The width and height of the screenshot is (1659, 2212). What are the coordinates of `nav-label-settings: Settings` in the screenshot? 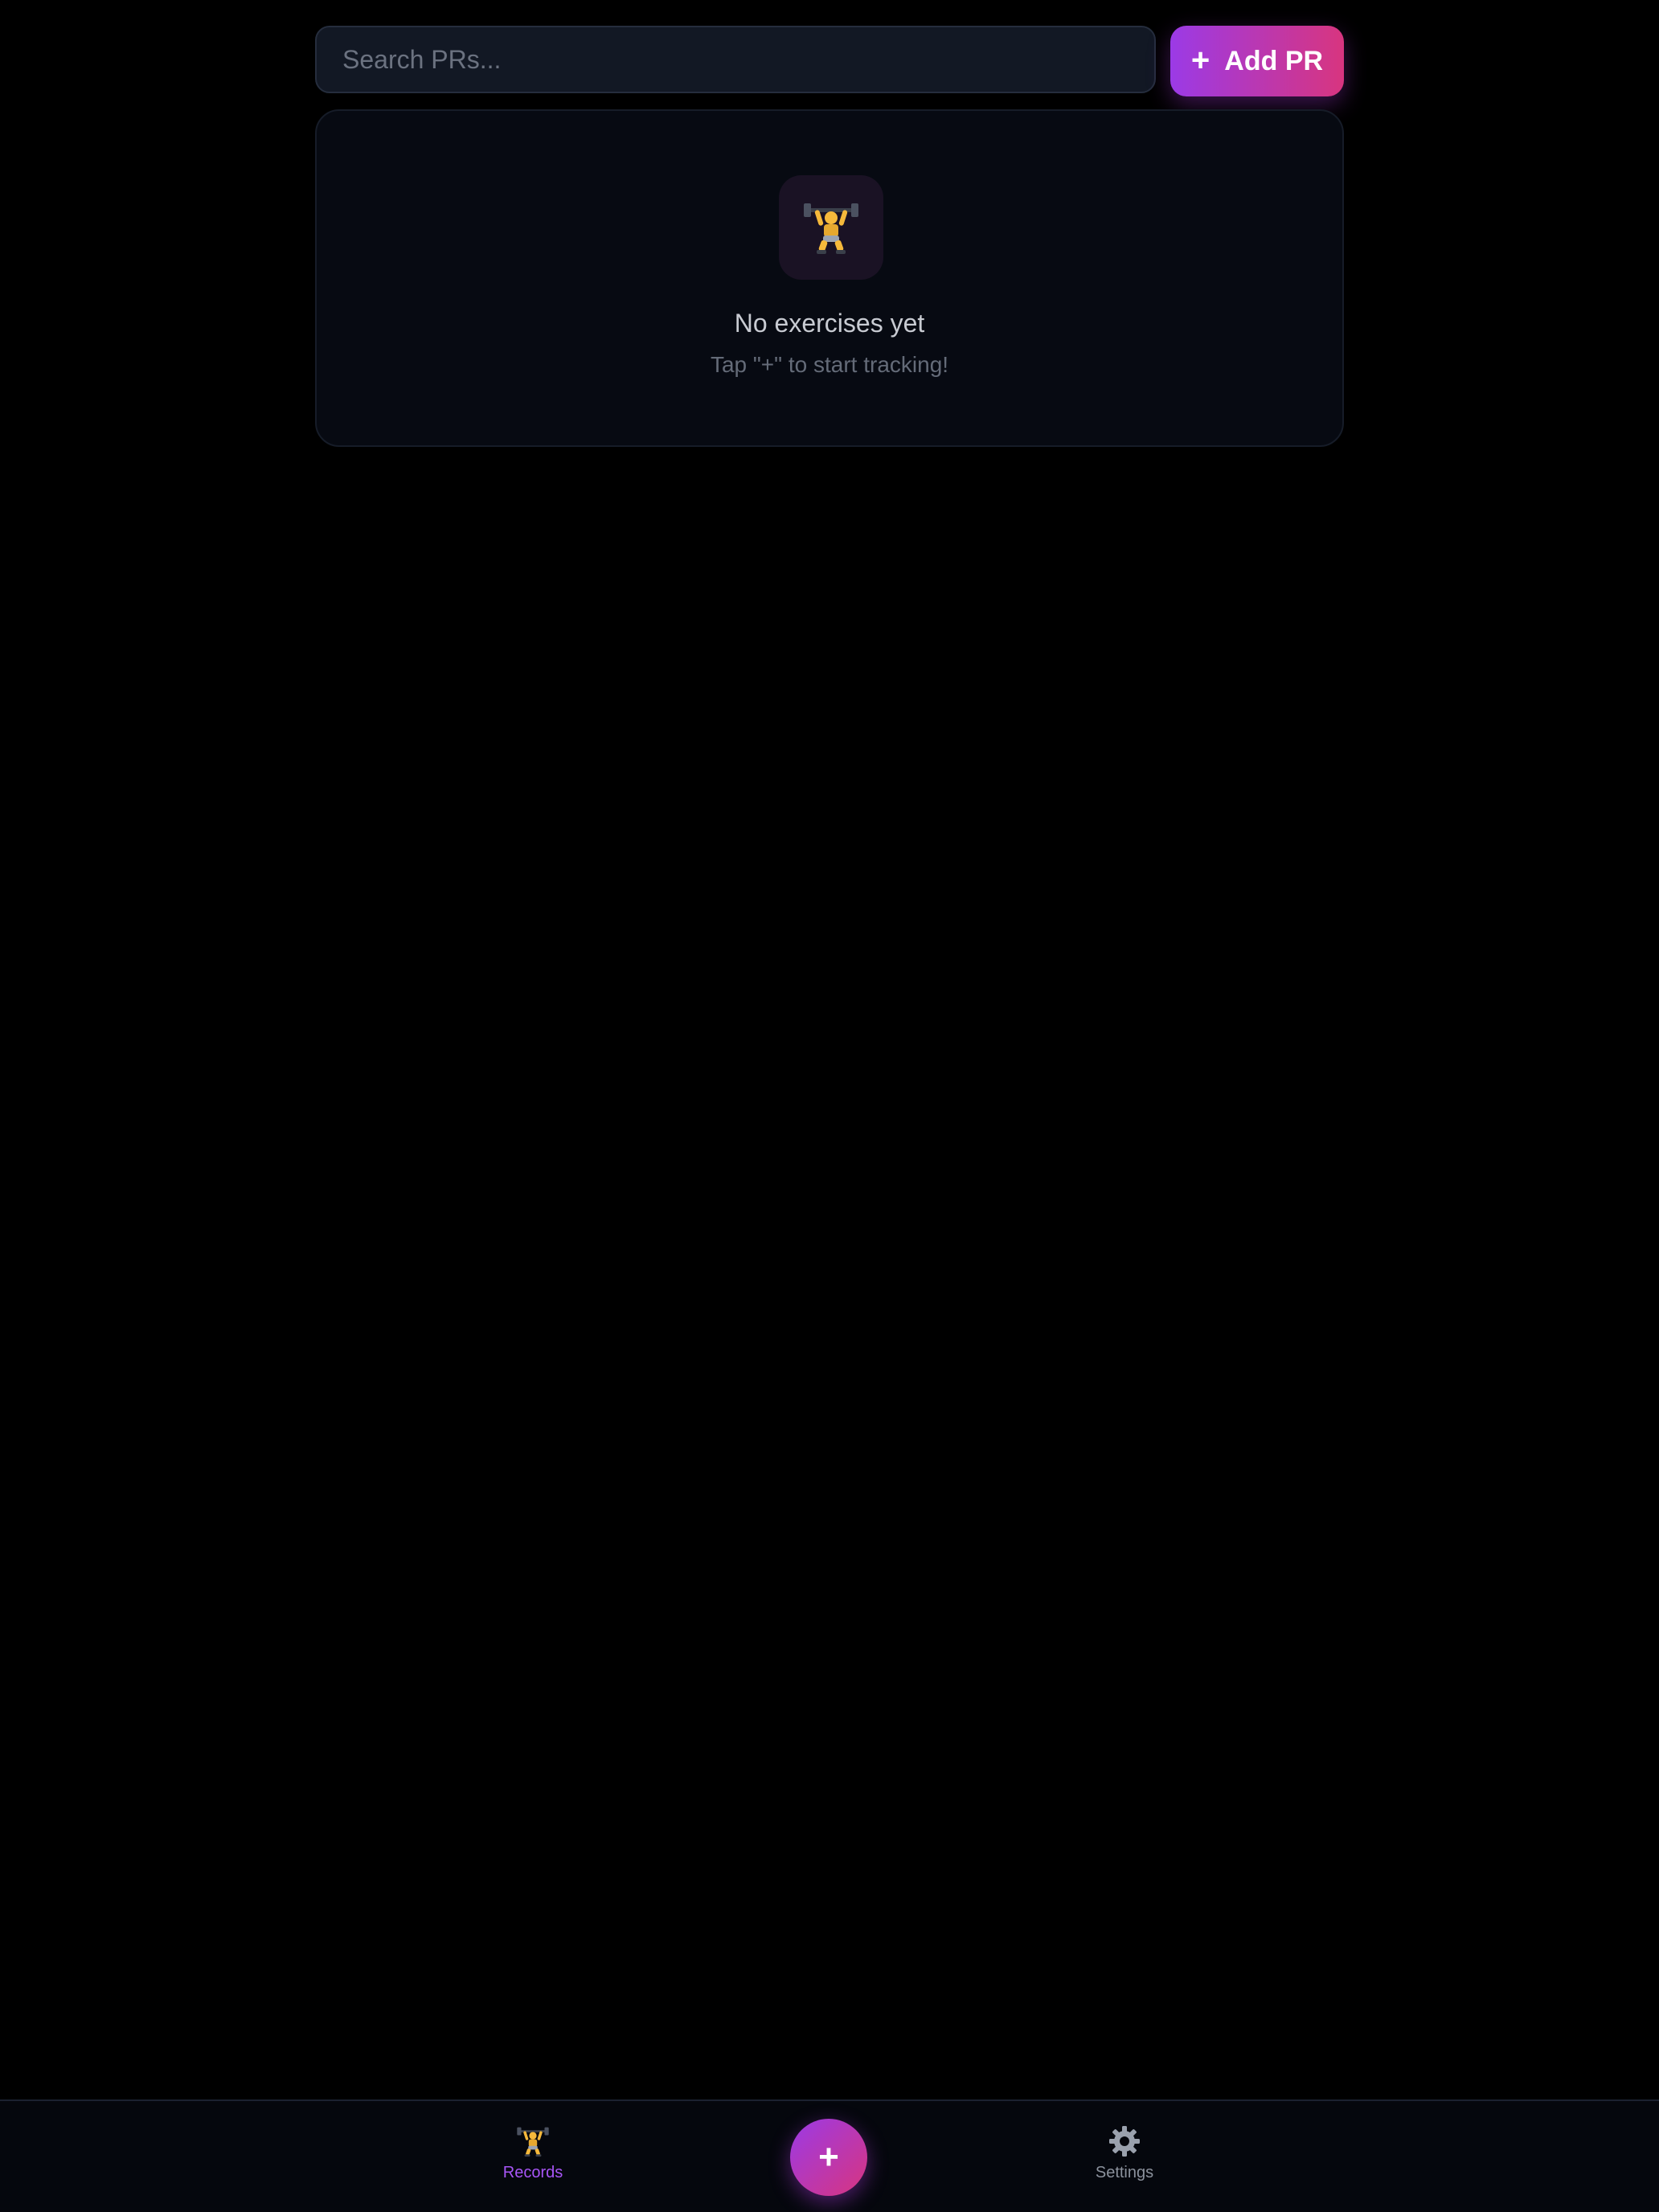 It's located at (1124, 2172).